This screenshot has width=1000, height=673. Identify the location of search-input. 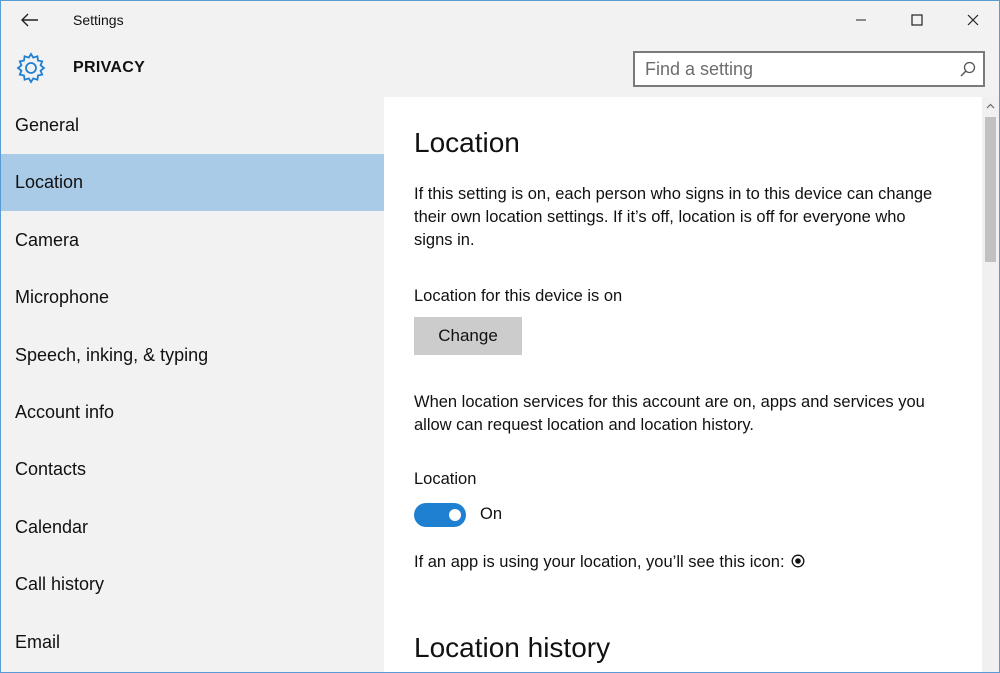
(795, 69).